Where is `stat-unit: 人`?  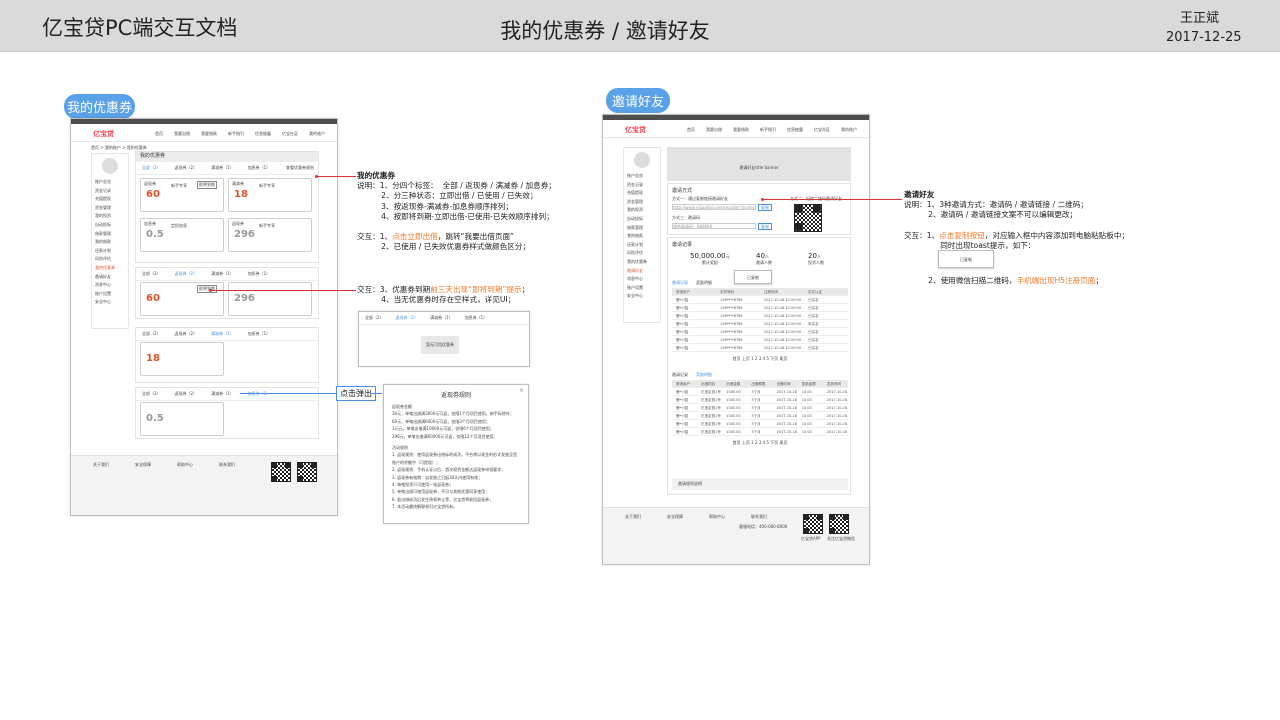
stat-unit: 人 is located at coordinates (818, 256).